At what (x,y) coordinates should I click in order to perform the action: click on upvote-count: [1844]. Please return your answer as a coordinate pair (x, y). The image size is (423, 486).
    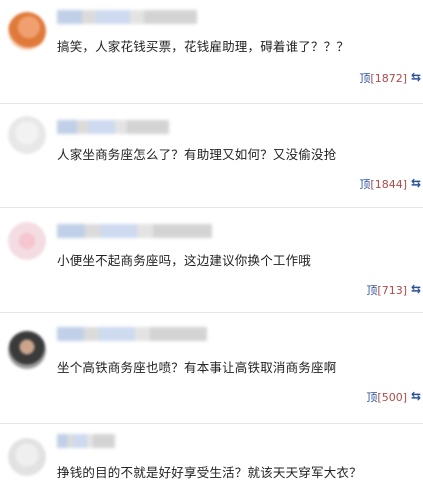
    Looking at the image, I should click on (388, 184).